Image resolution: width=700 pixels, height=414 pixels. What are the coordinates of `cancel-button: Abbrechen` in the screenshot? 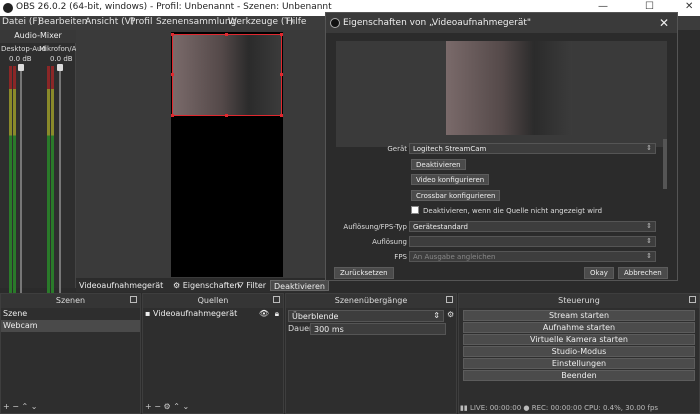 It's located at (643, 273).